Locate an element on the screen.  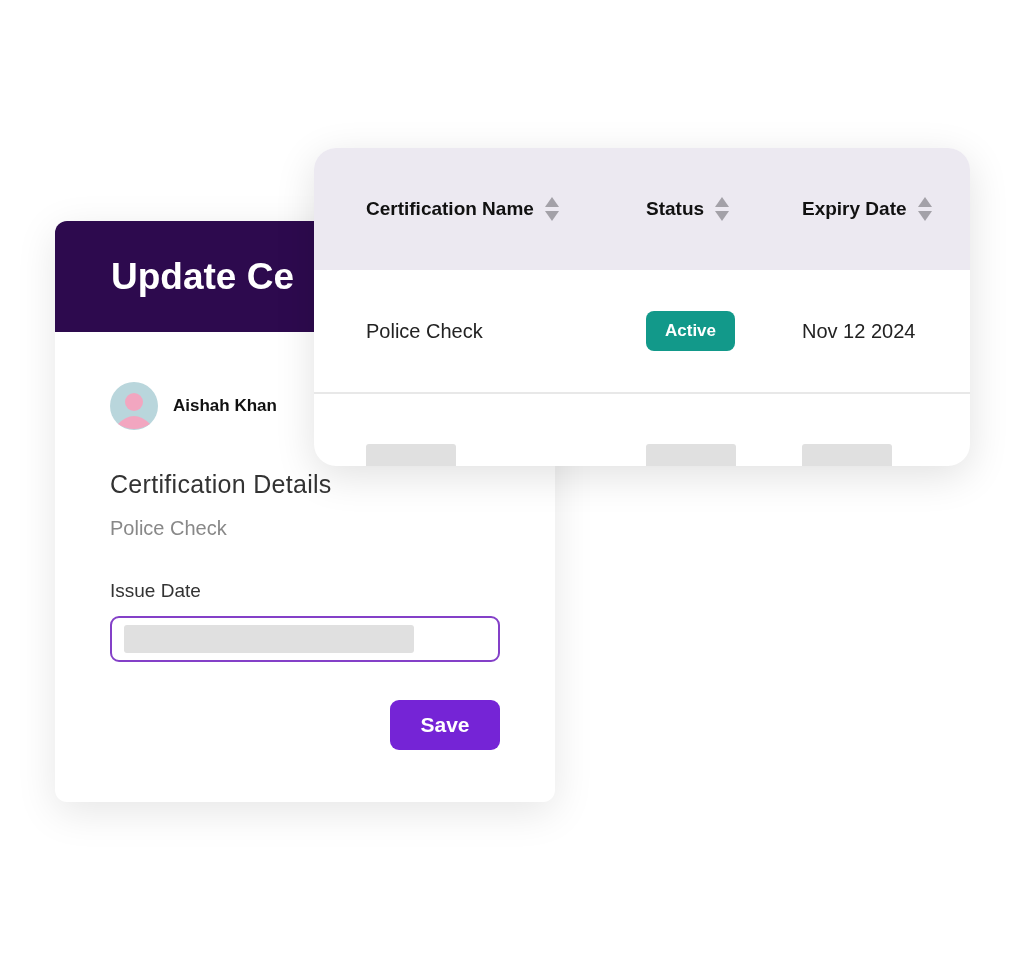
certification-name: Police Check is located at coordinates (169, 528).